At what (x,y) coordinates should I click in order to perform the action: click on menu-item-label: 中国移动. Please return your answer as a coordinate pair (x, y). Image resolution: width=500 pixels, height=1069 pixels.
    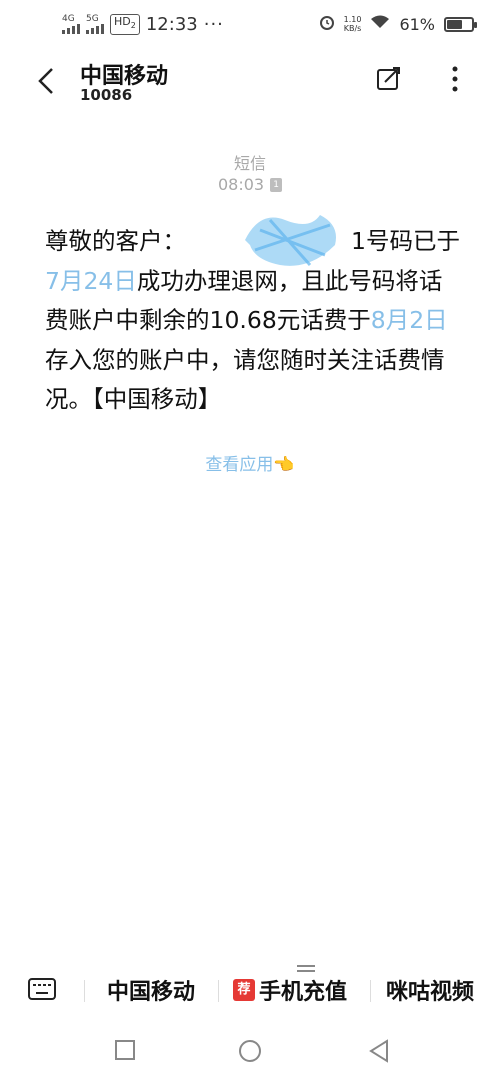
    Looking at the image, I should click on (151, 992).